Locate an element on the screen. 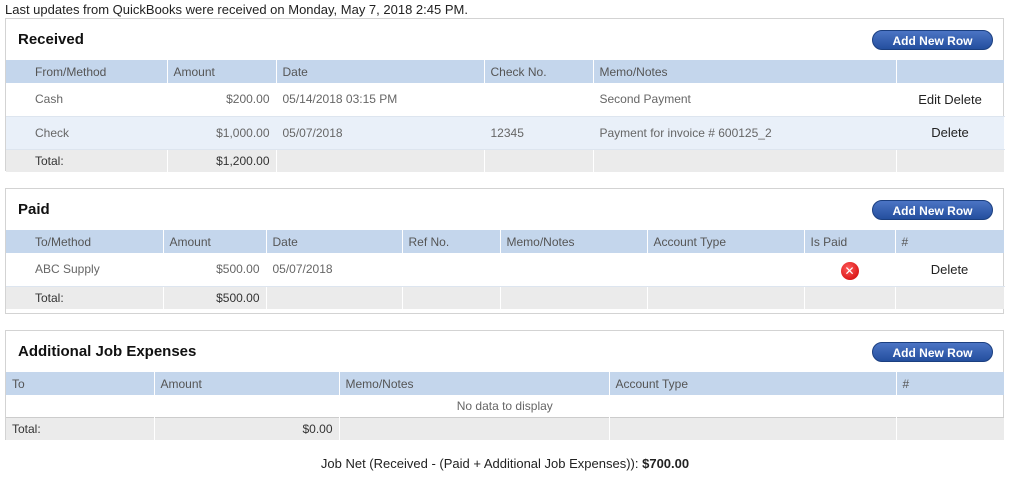  expenses-total-row: Total: $0.00 is located at coordinates (505, 428).